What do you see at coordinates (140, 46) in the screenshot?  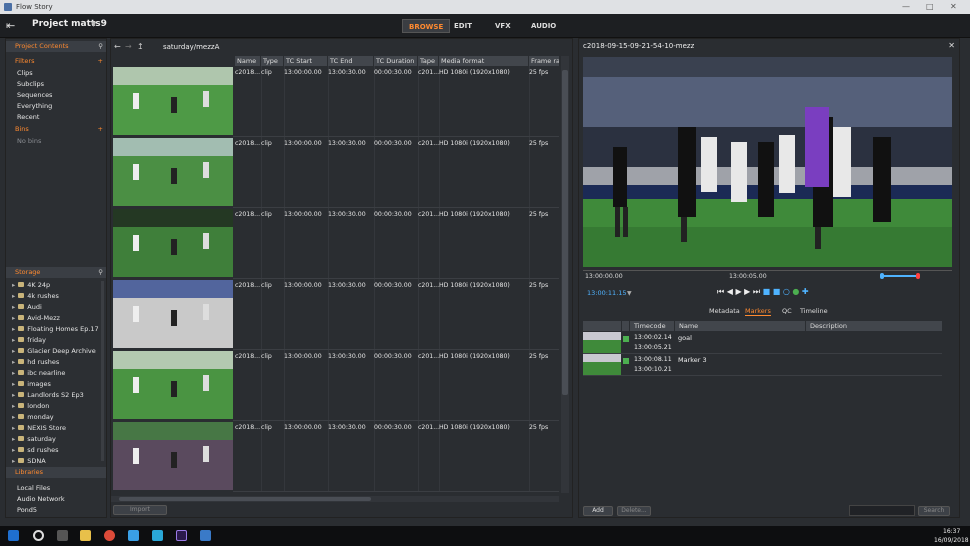 I see `up-folder-icon: ↥` at bounding box center [140, 46].